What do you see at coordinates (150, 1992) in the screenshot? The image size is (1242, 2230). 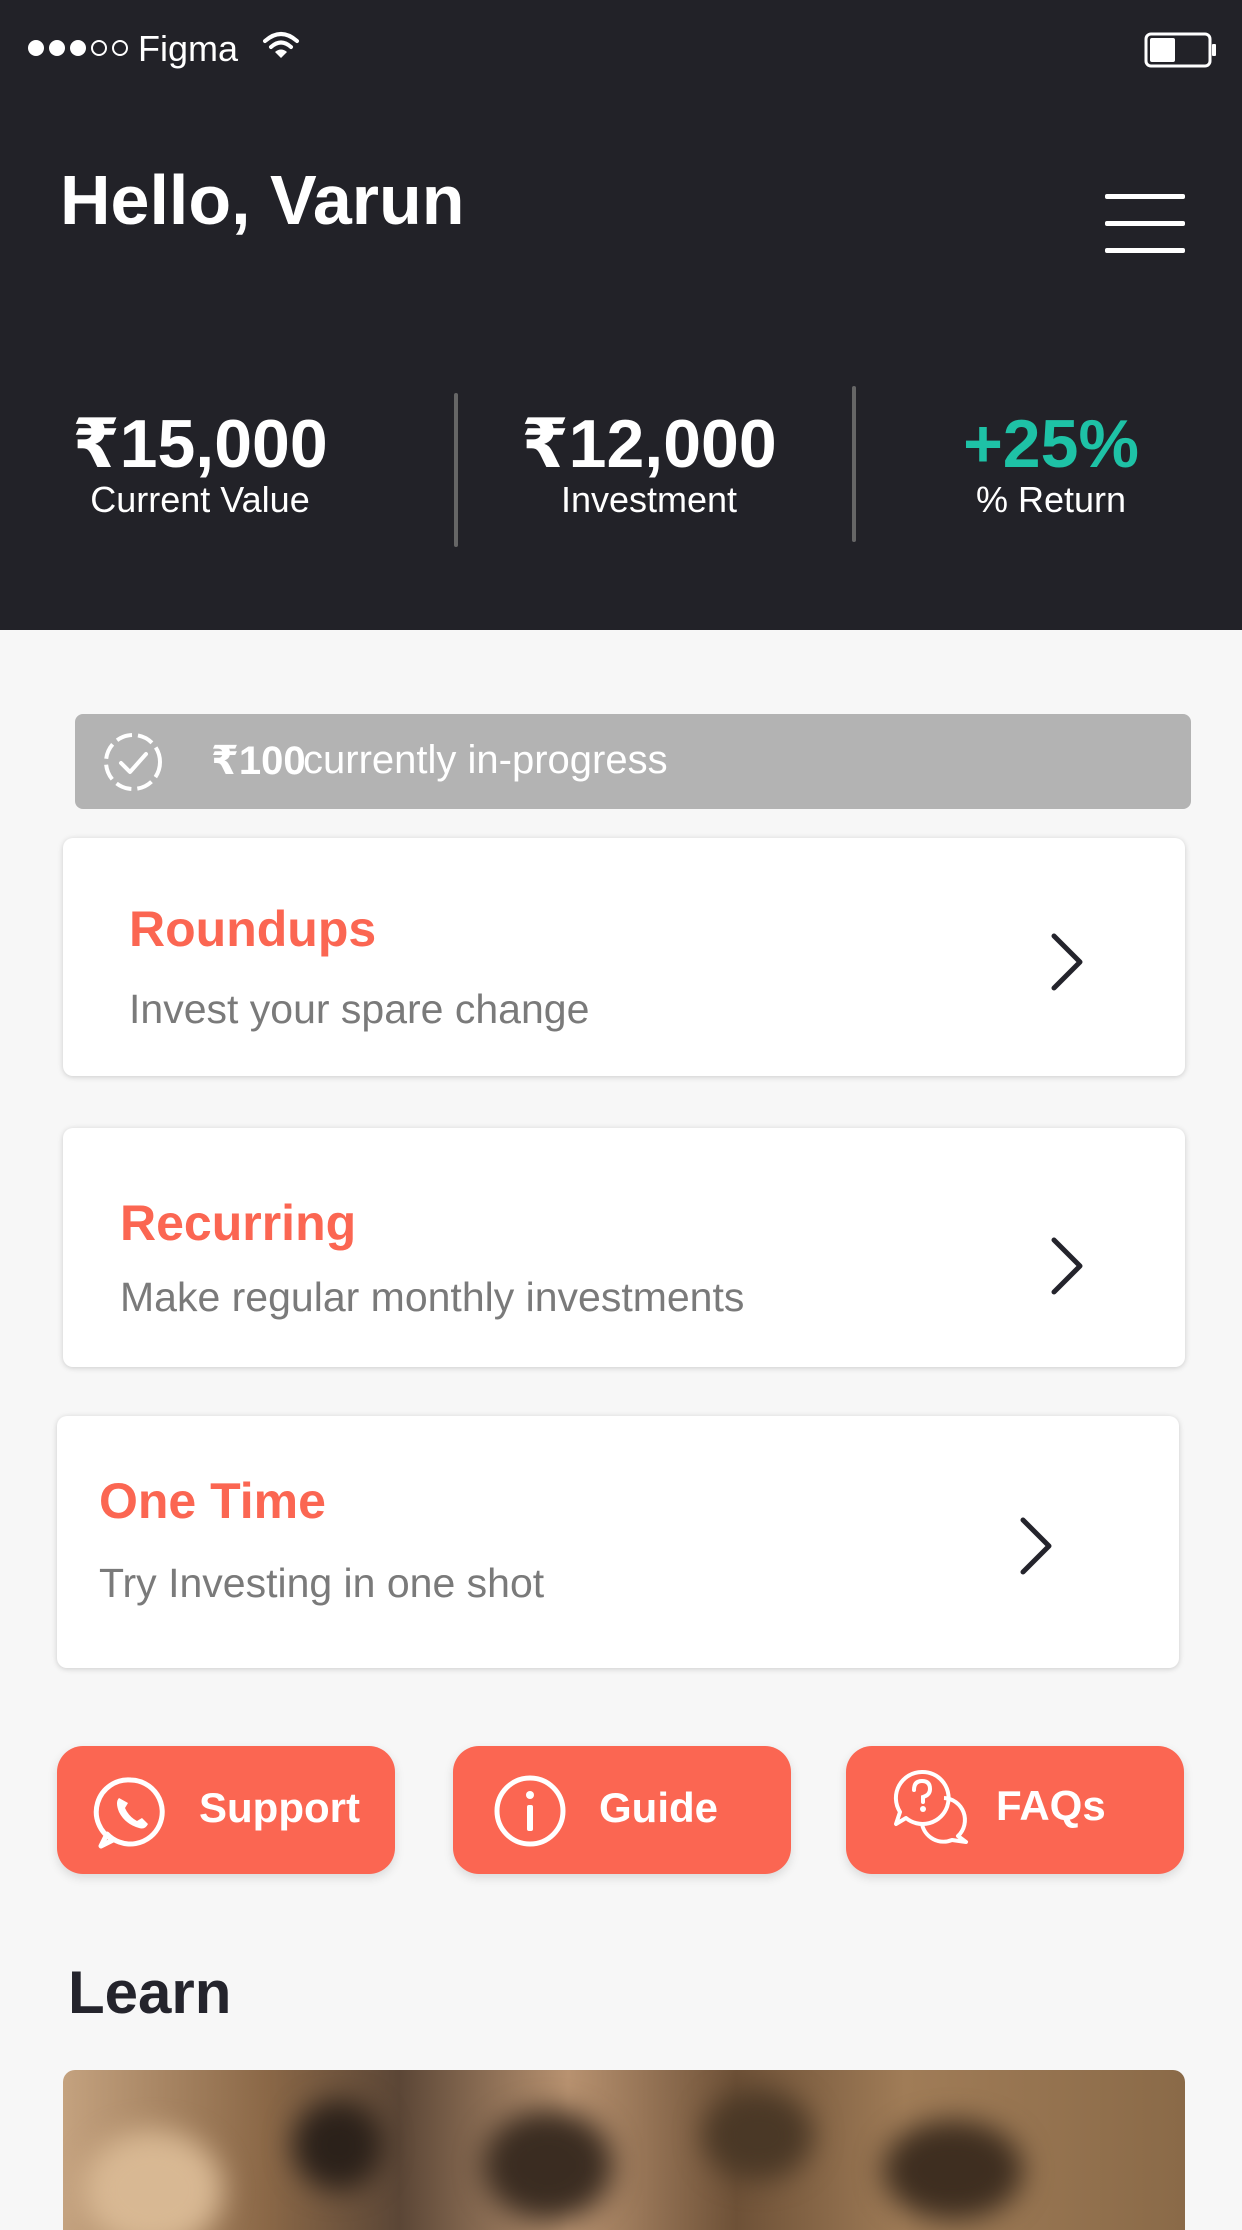 I see `learn-section-title: Learn` at bounding box center [150, 1992].